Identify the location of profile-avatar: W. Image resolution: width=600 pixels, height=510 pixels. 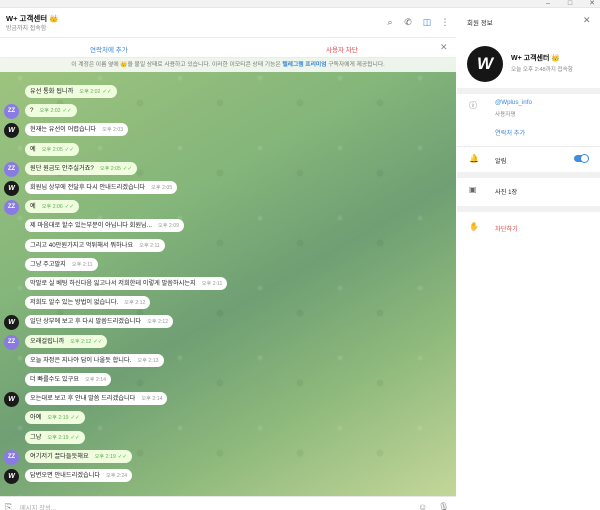
(485, 64).